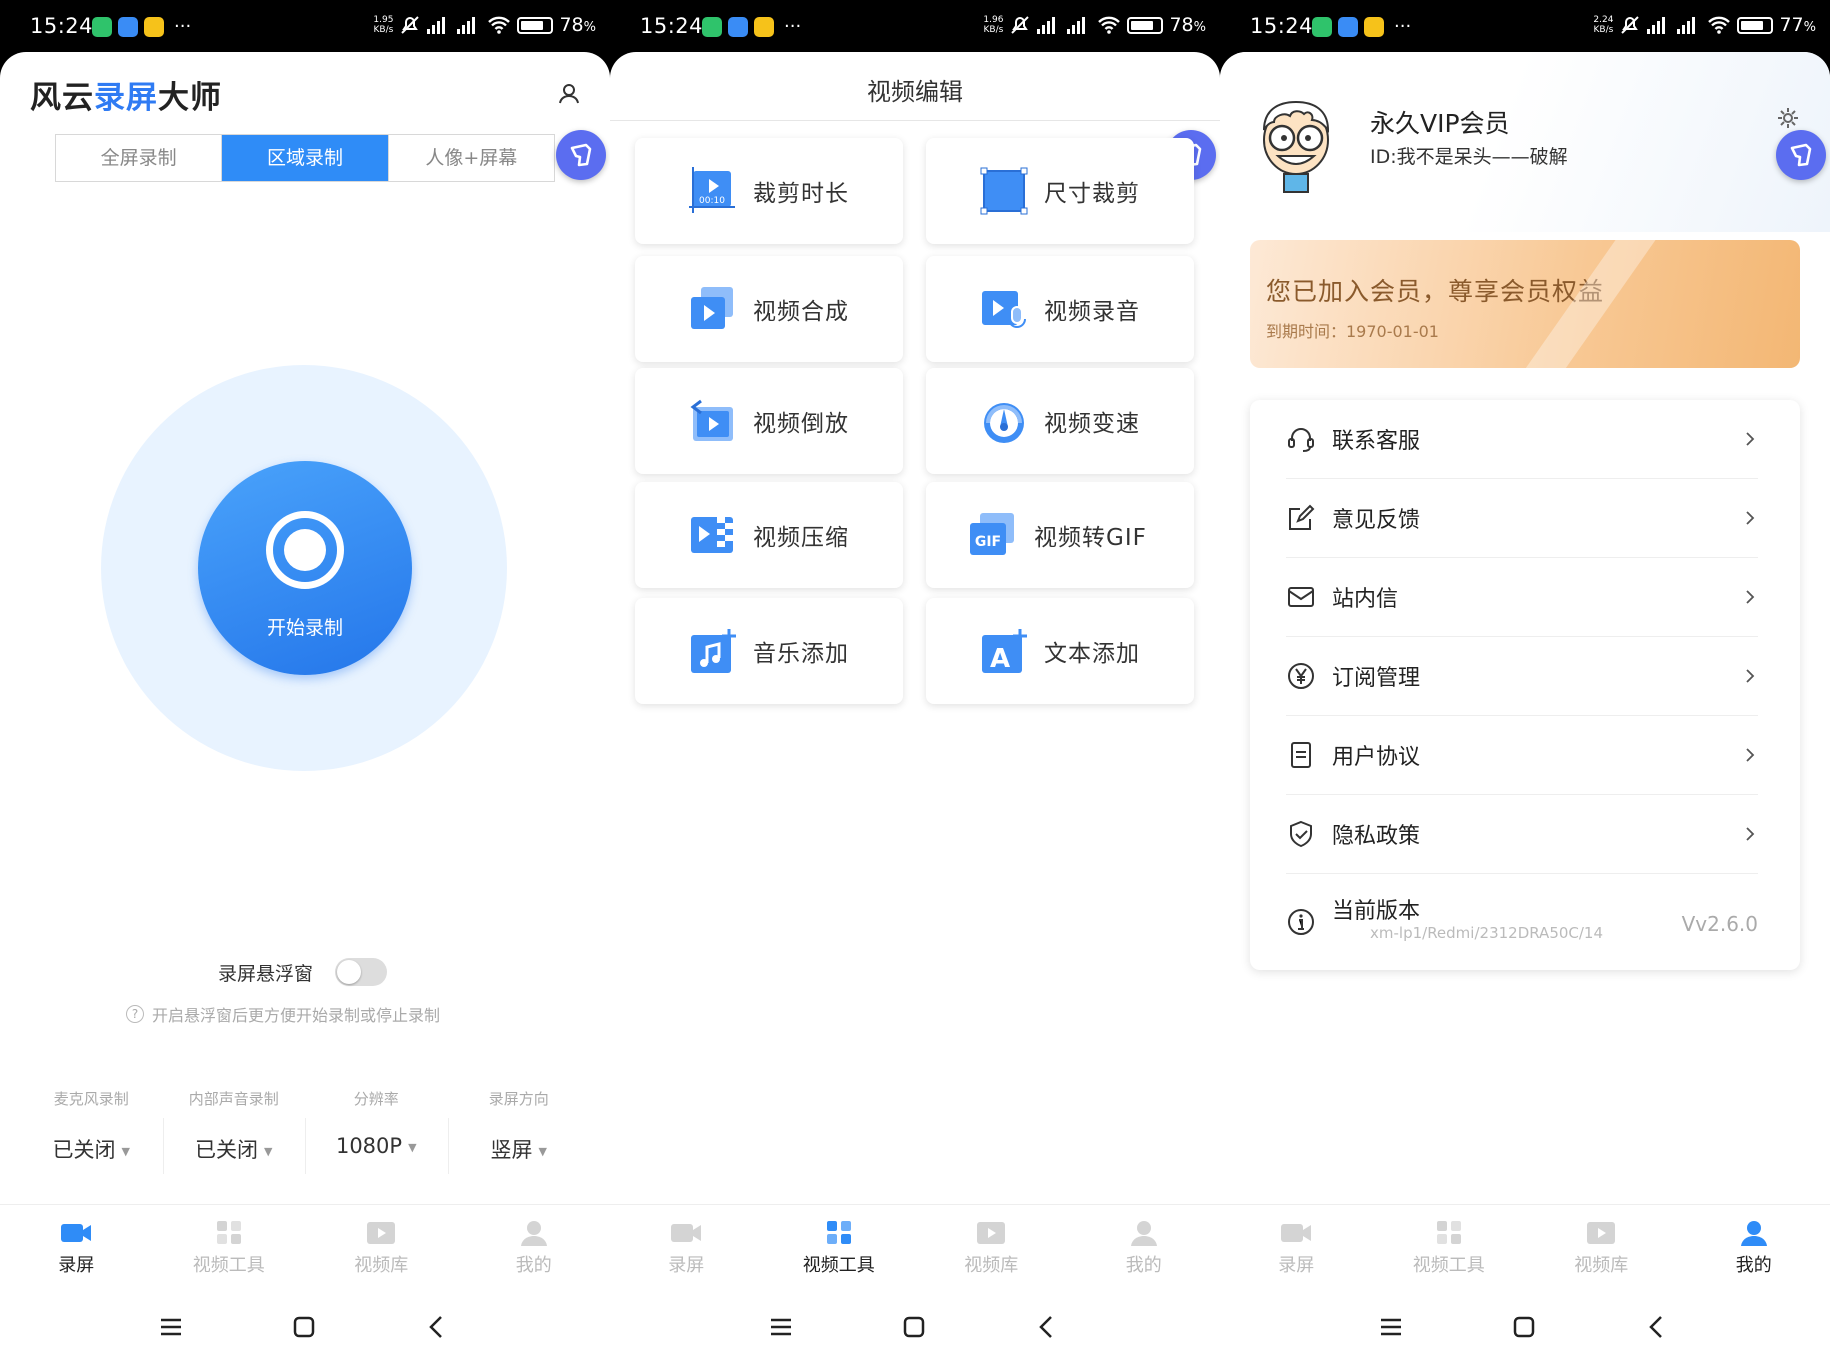 The width and height of the screenshot is (1830, 1356). Describe the element at coordinates (190, 98) in the screenshot. I see `brand-suffix: 大师` at that location.